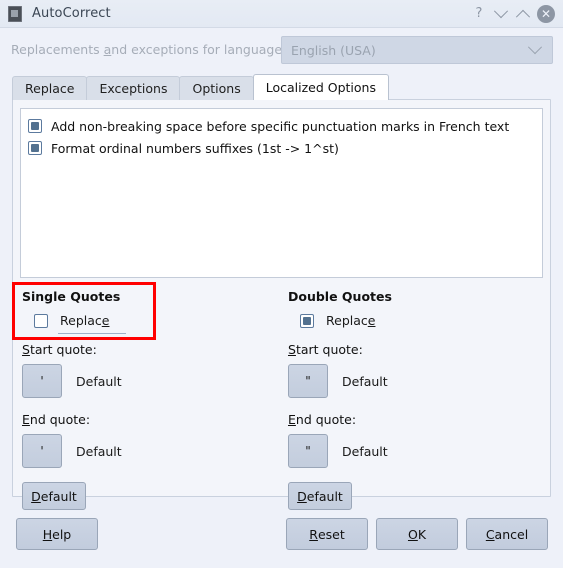 Image resolution: width=563 pixels, height=568 pixels. Describe the element at coordinates (99, 381) in the screenshot. I see `single-start-quote-value: Default` at that location.